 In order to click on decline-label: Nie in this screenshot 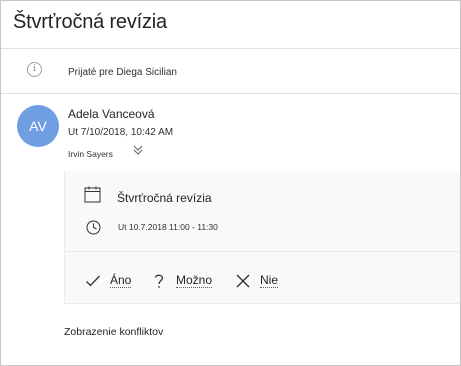, I will do `click(269, 280)`.